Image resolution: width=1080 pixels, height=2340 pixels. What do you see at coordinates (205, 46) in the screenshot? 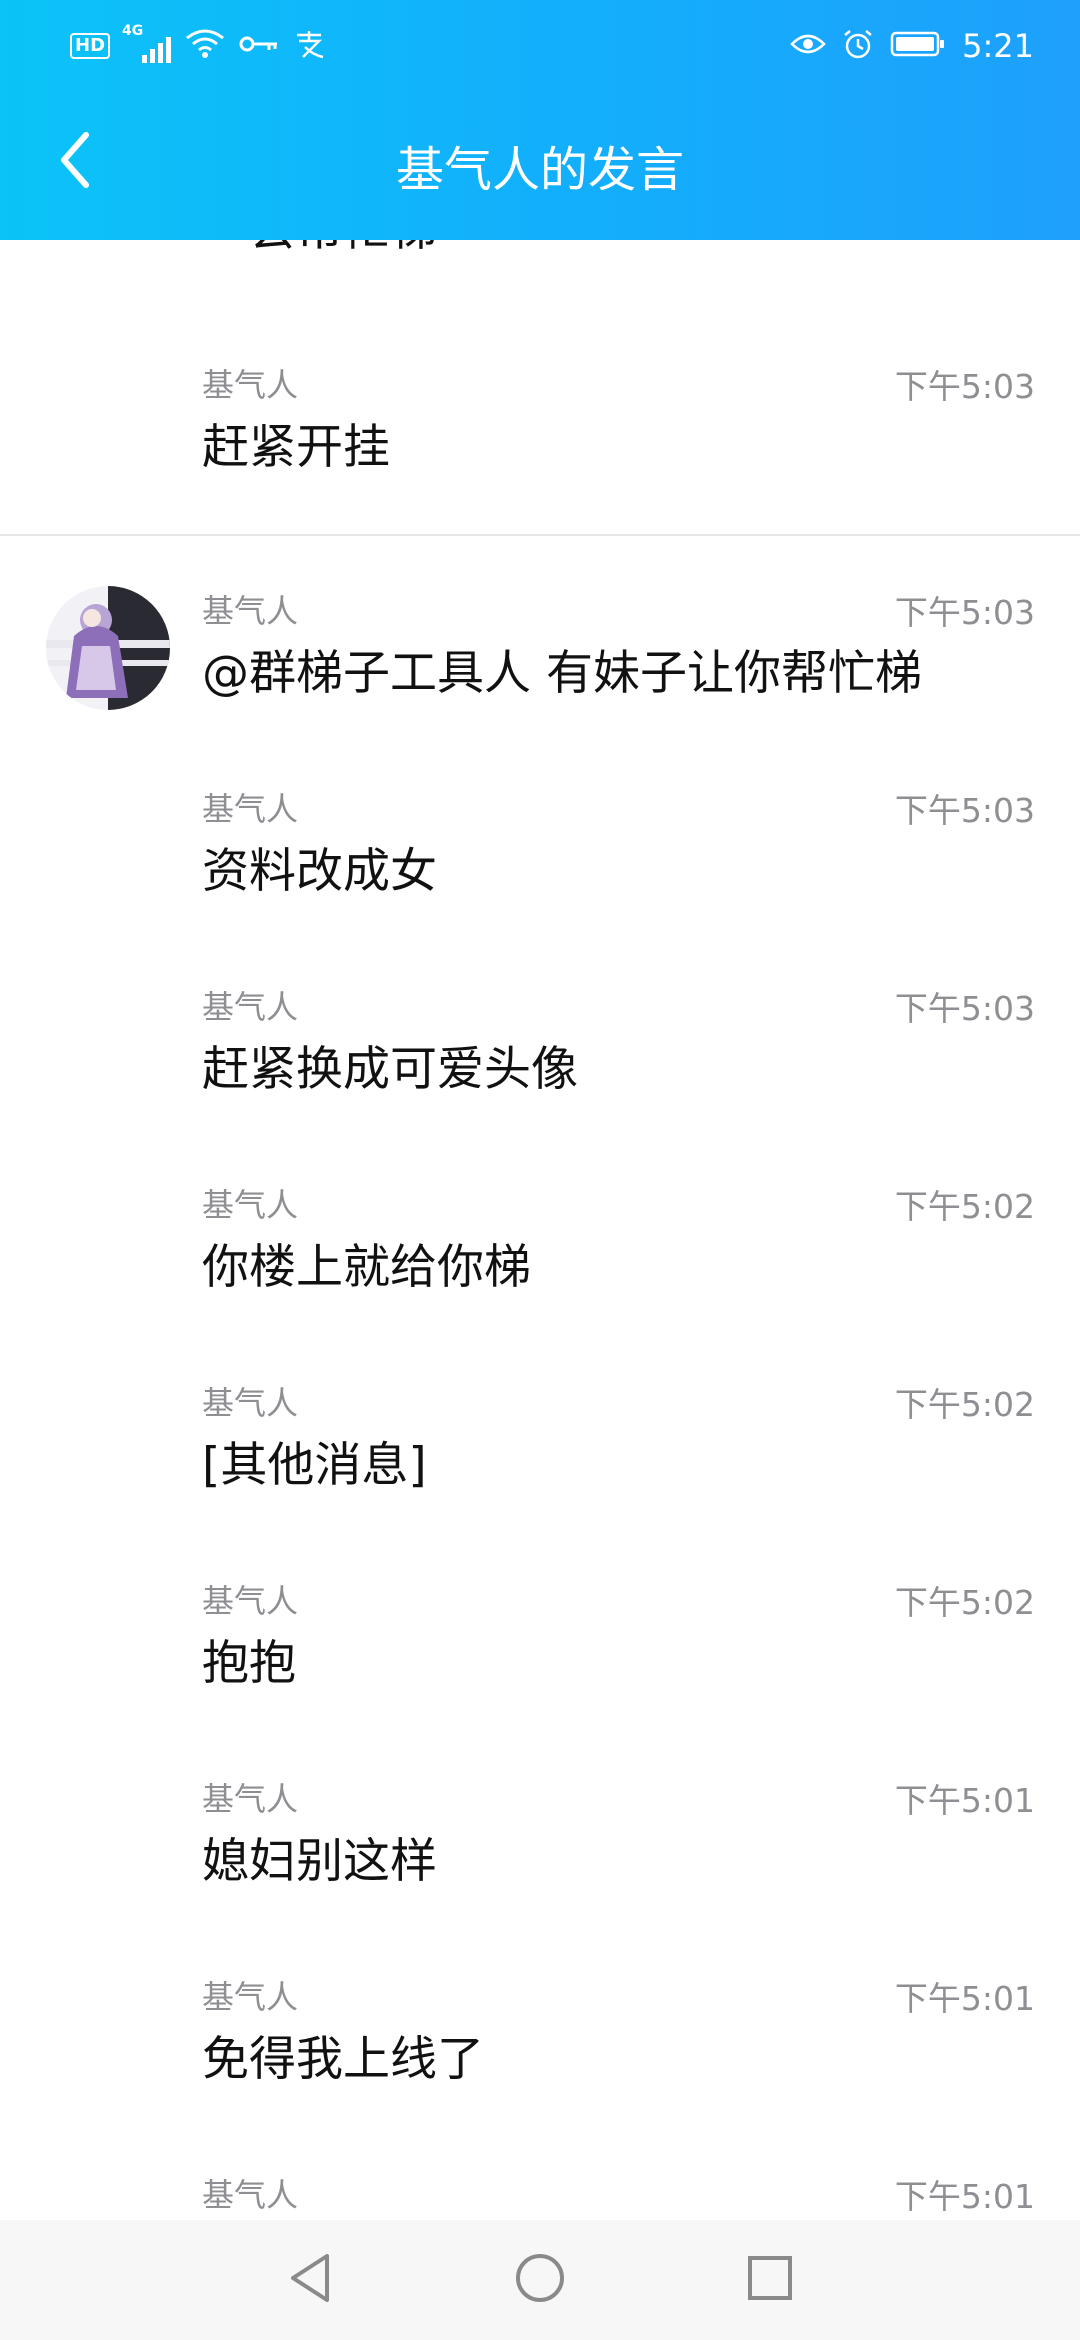
I see `wifi-icon` at bounding box center [205, 46].